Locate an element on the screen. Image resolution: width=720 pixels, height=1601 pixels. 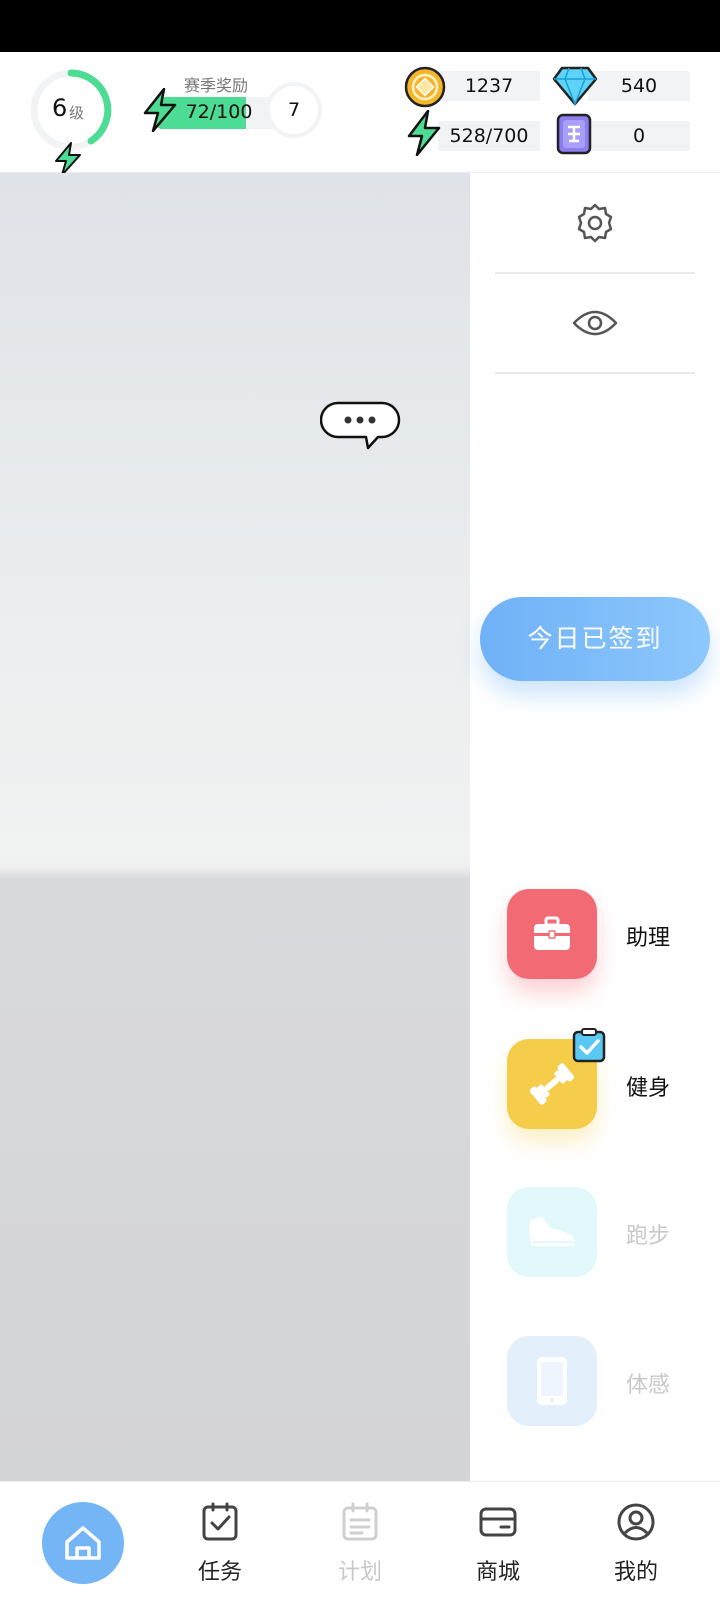
nav-tasks: 任务 is located at coordinates (220, 1541).